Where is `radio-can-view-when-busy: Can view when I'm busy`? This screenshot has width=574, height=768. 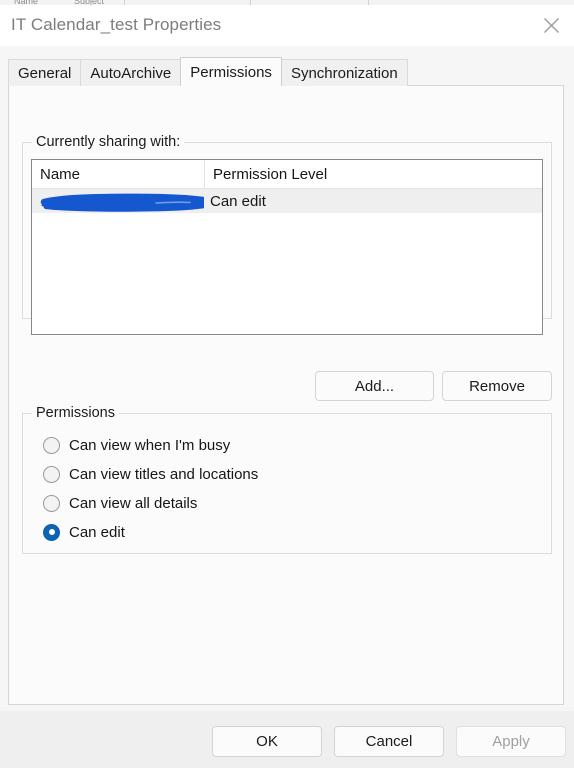
radio-can-view-when-busy: Can view when I'm busy is located at coordinates (136, 445).